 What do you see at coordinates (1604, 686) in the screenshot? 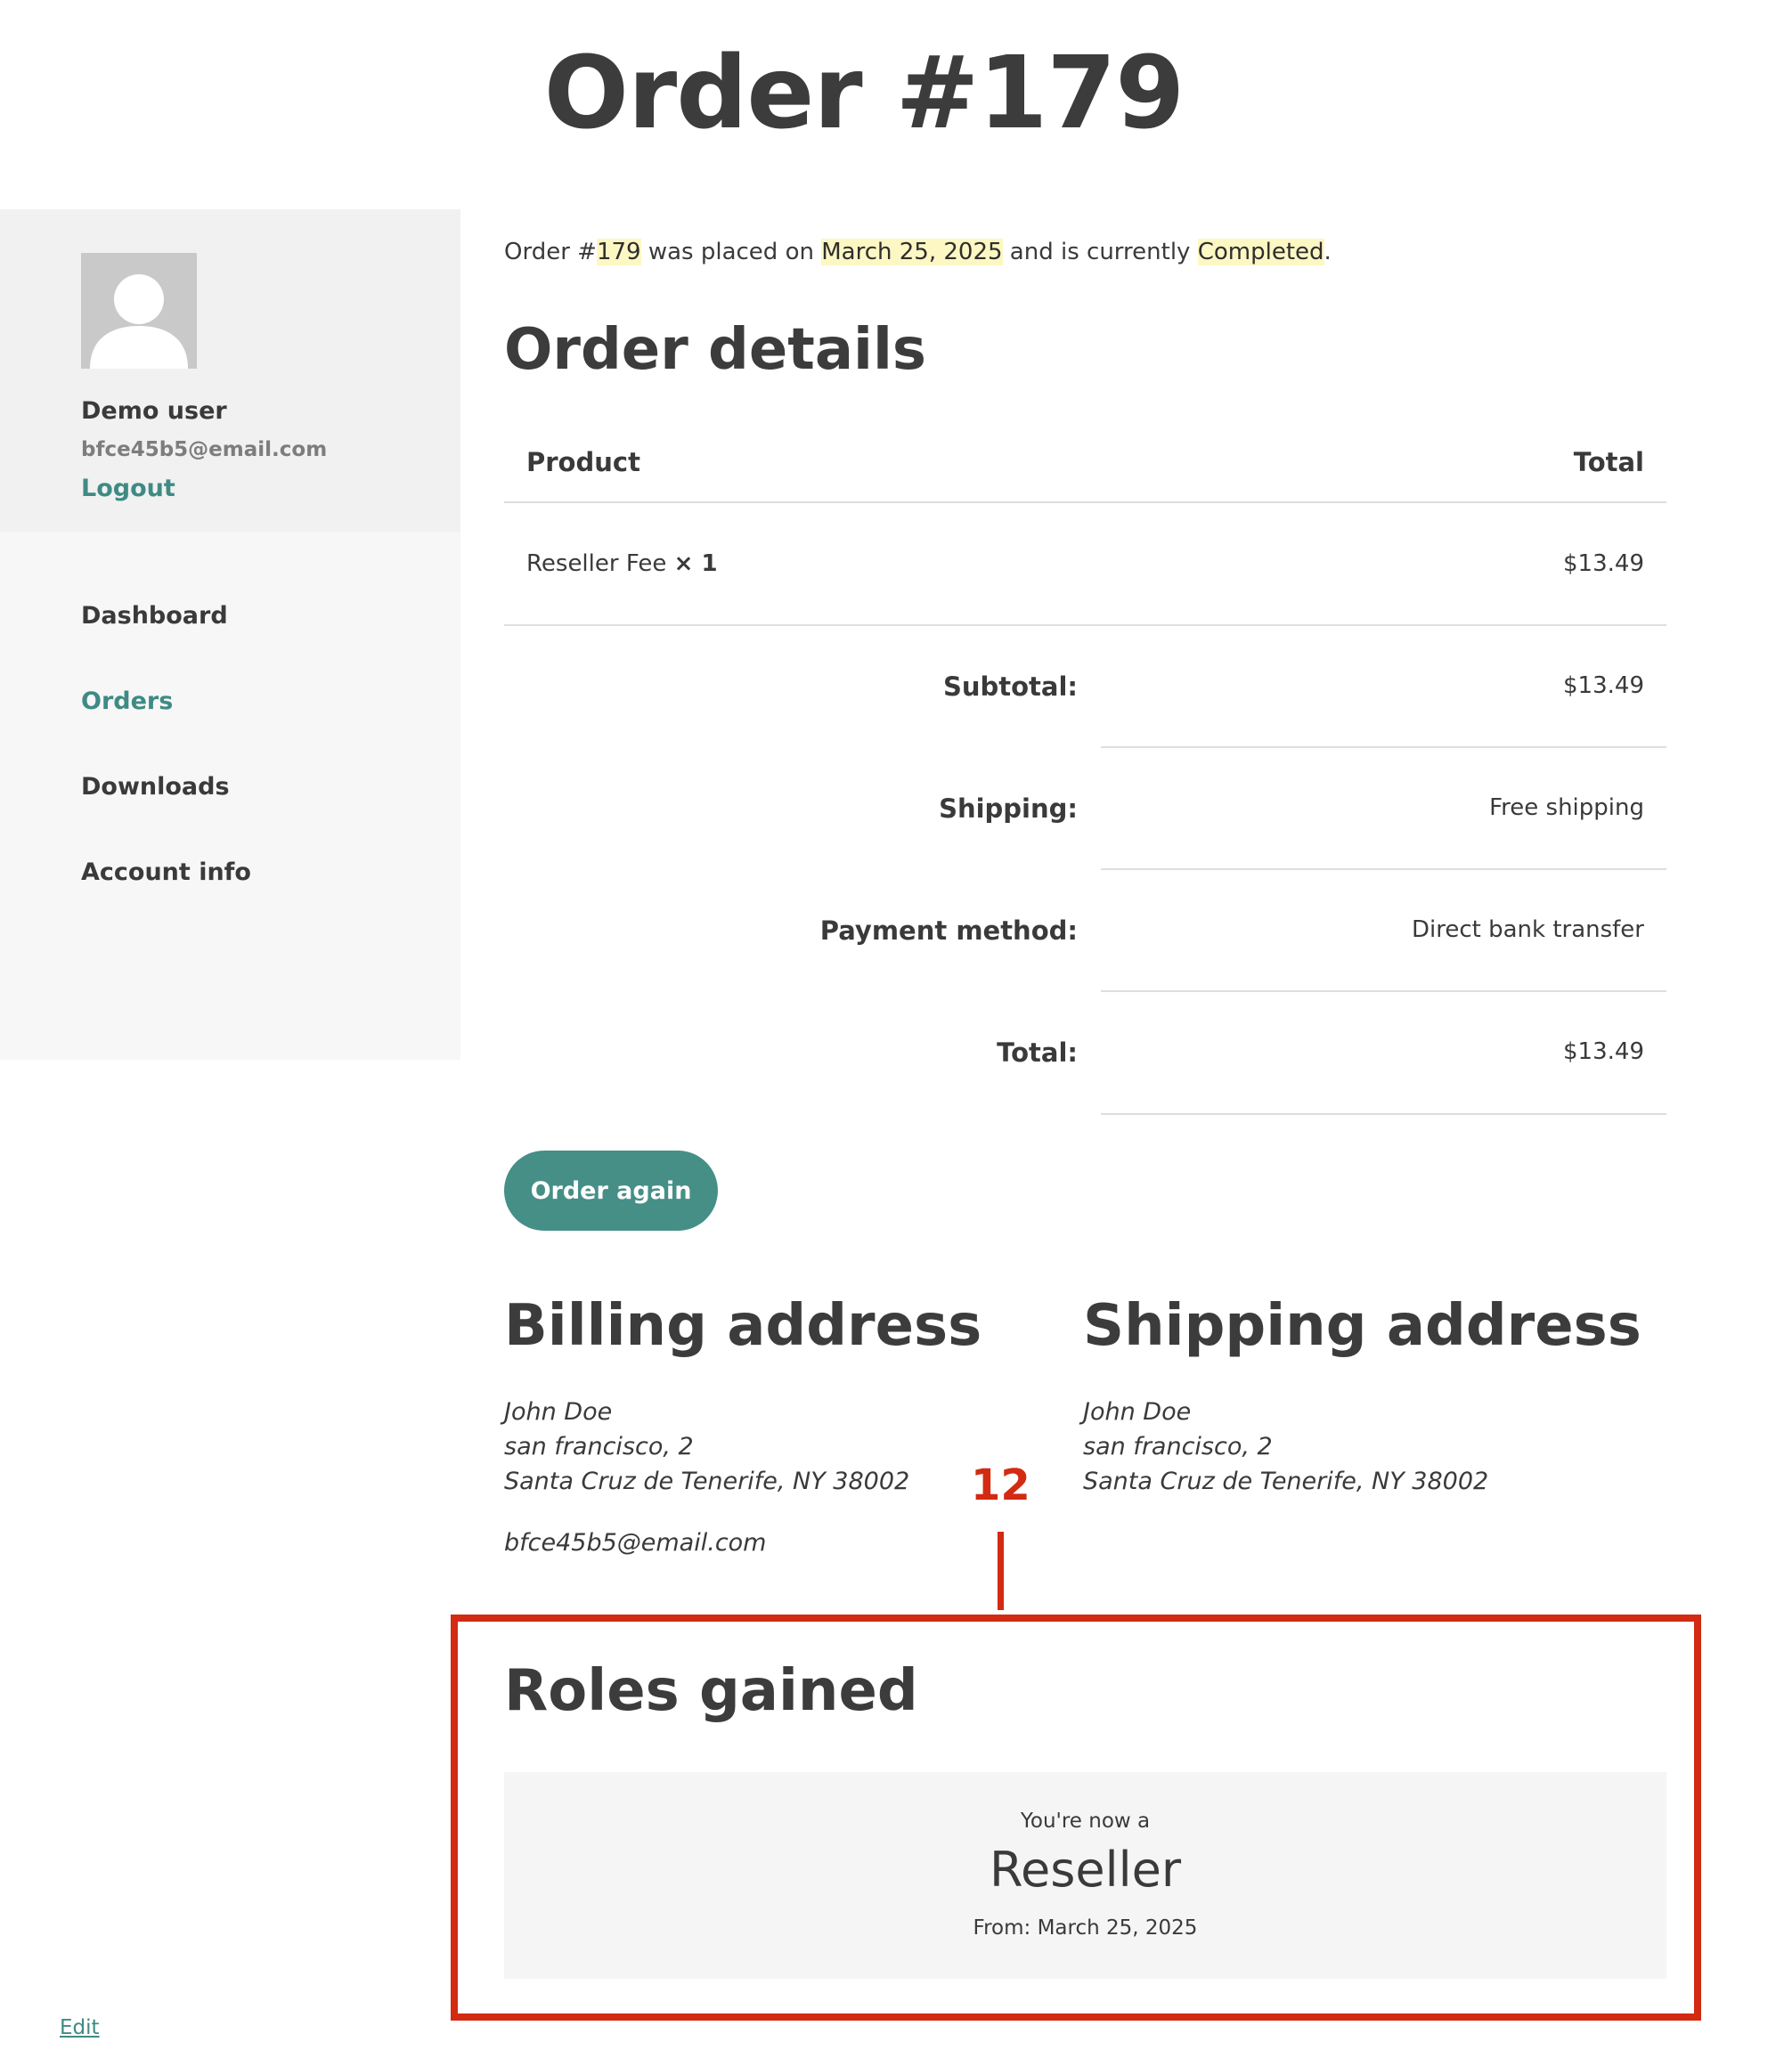
I see `subtotal-value: $13.49` at bounding box center [1604, 686].